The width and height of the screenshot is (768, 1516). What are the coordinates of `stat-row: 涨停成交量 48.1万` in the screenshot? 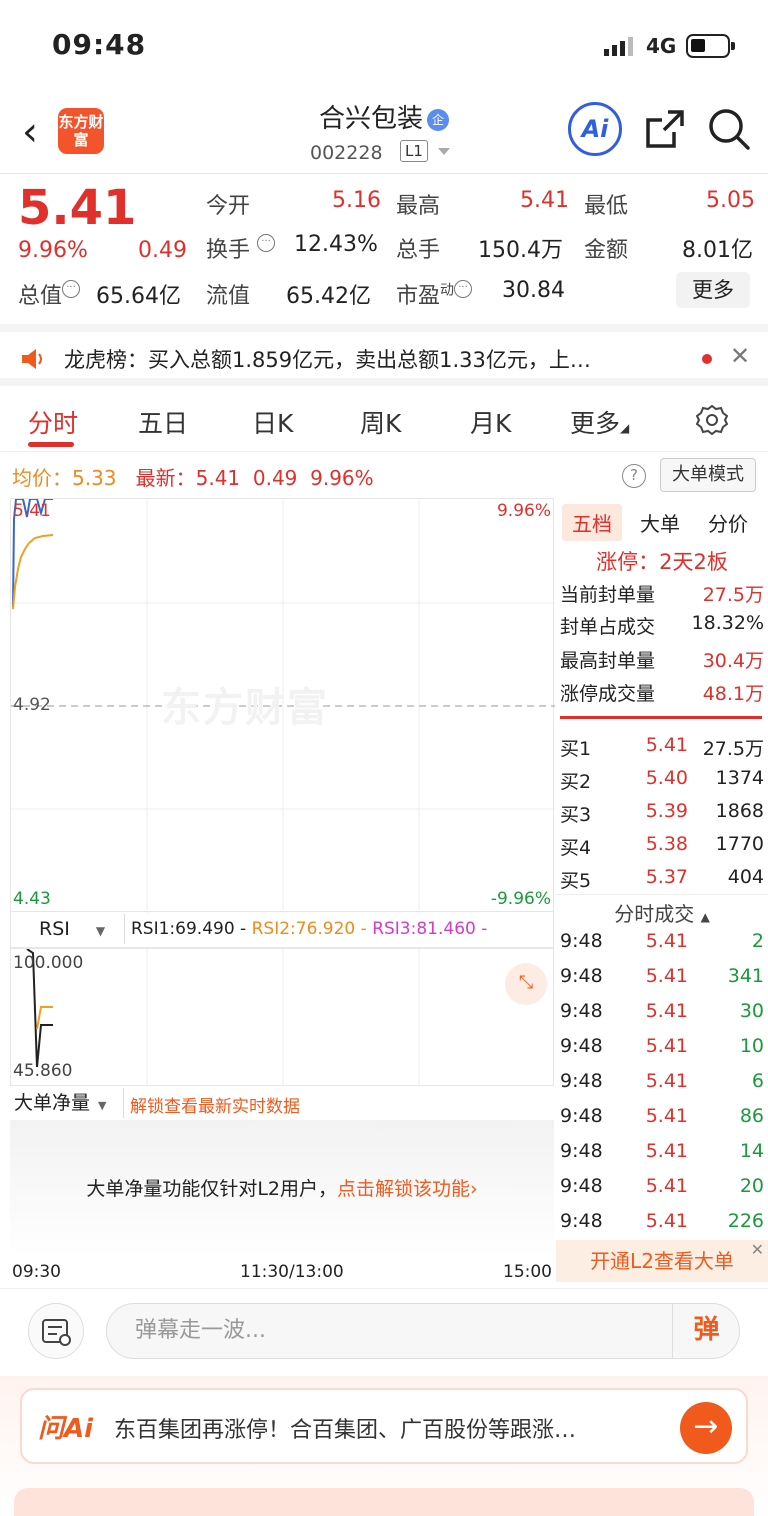 It's located at (662, 695).